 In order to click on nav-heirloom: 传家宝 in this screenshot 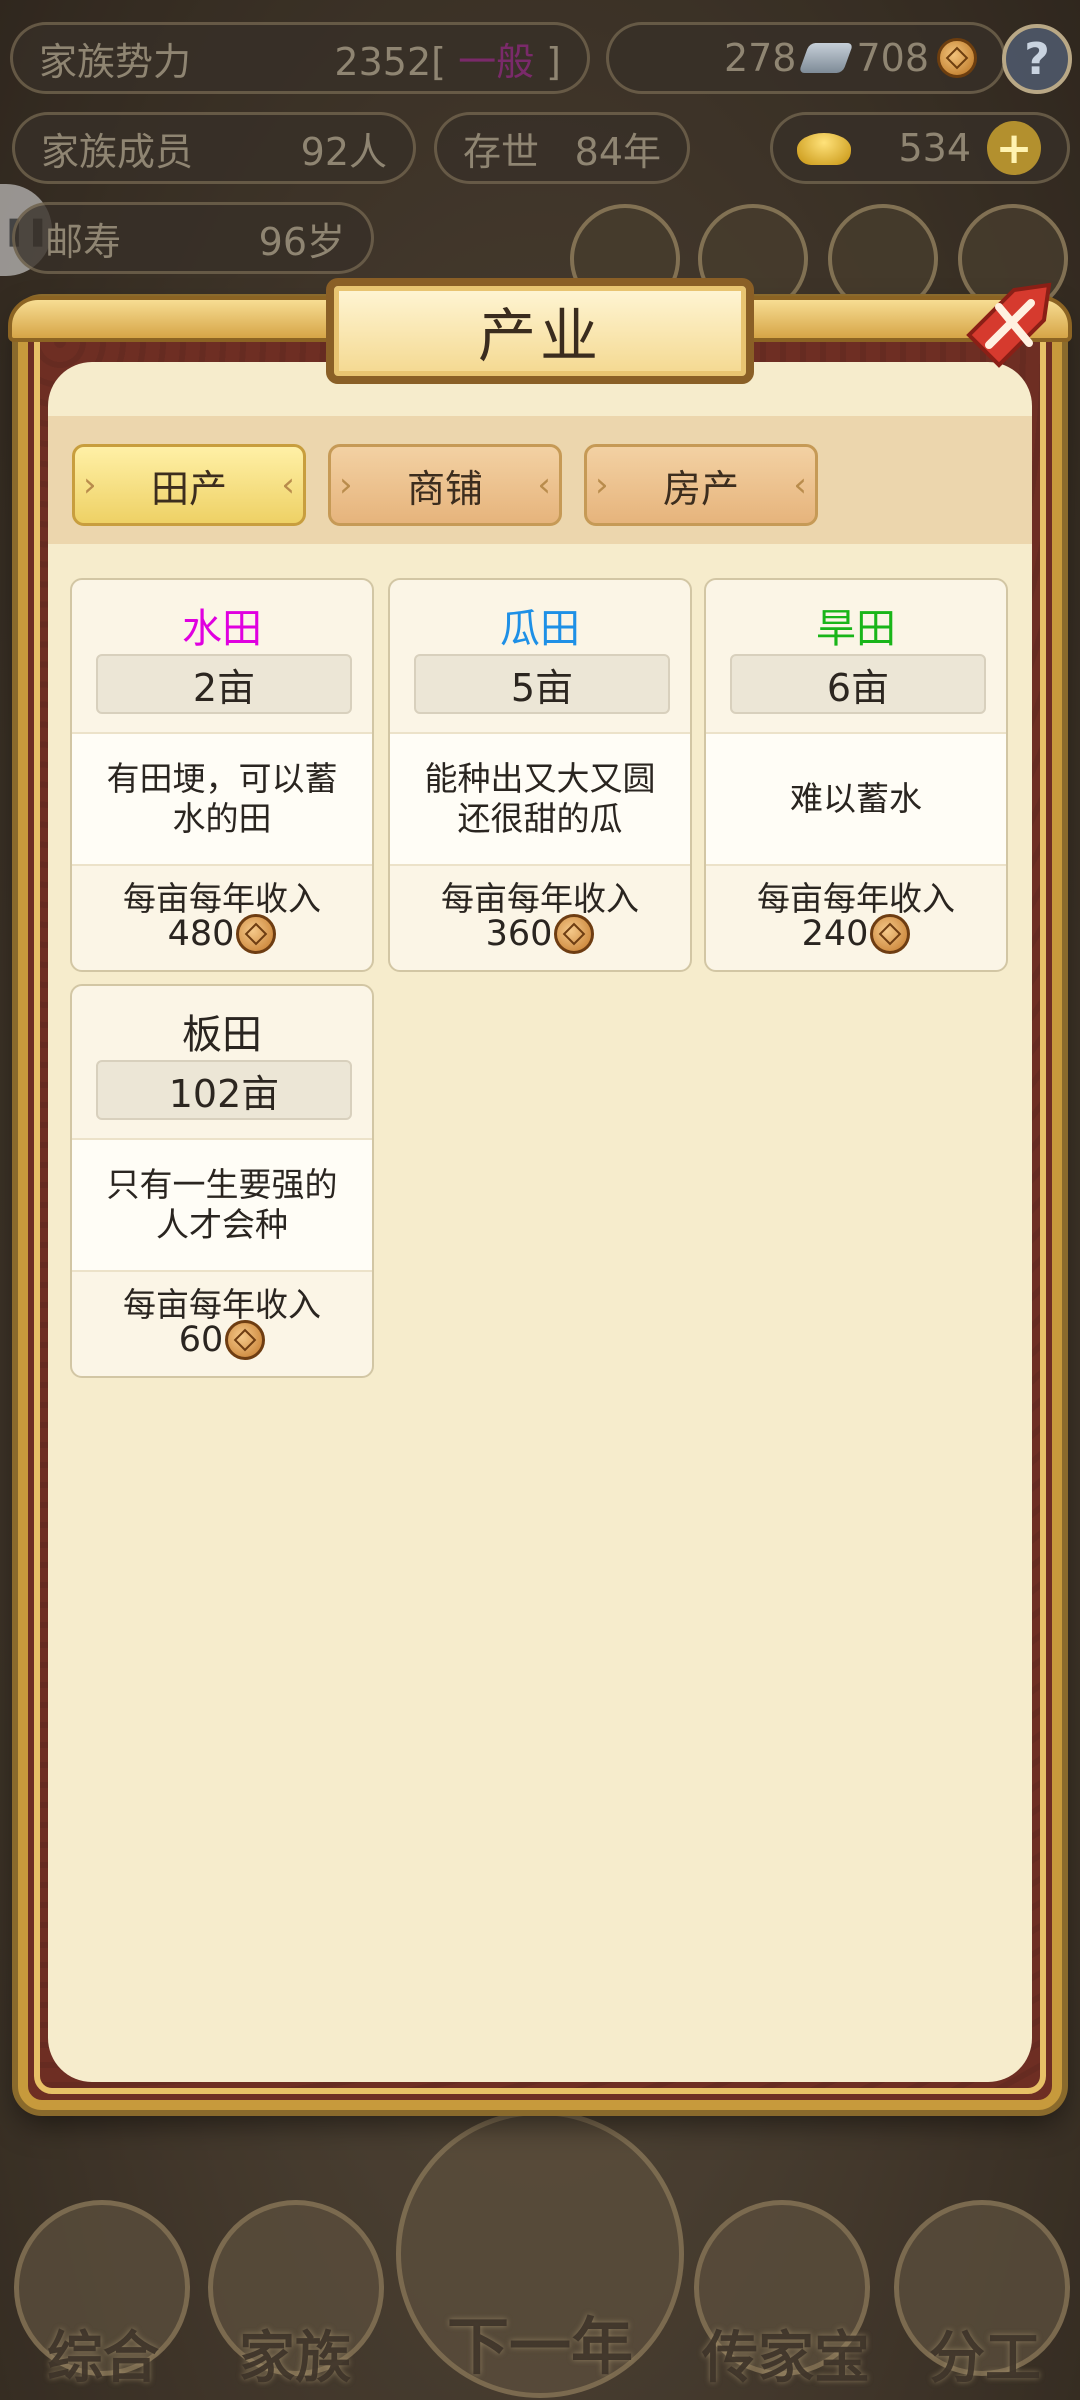, I will do `click(786, 2353)`.